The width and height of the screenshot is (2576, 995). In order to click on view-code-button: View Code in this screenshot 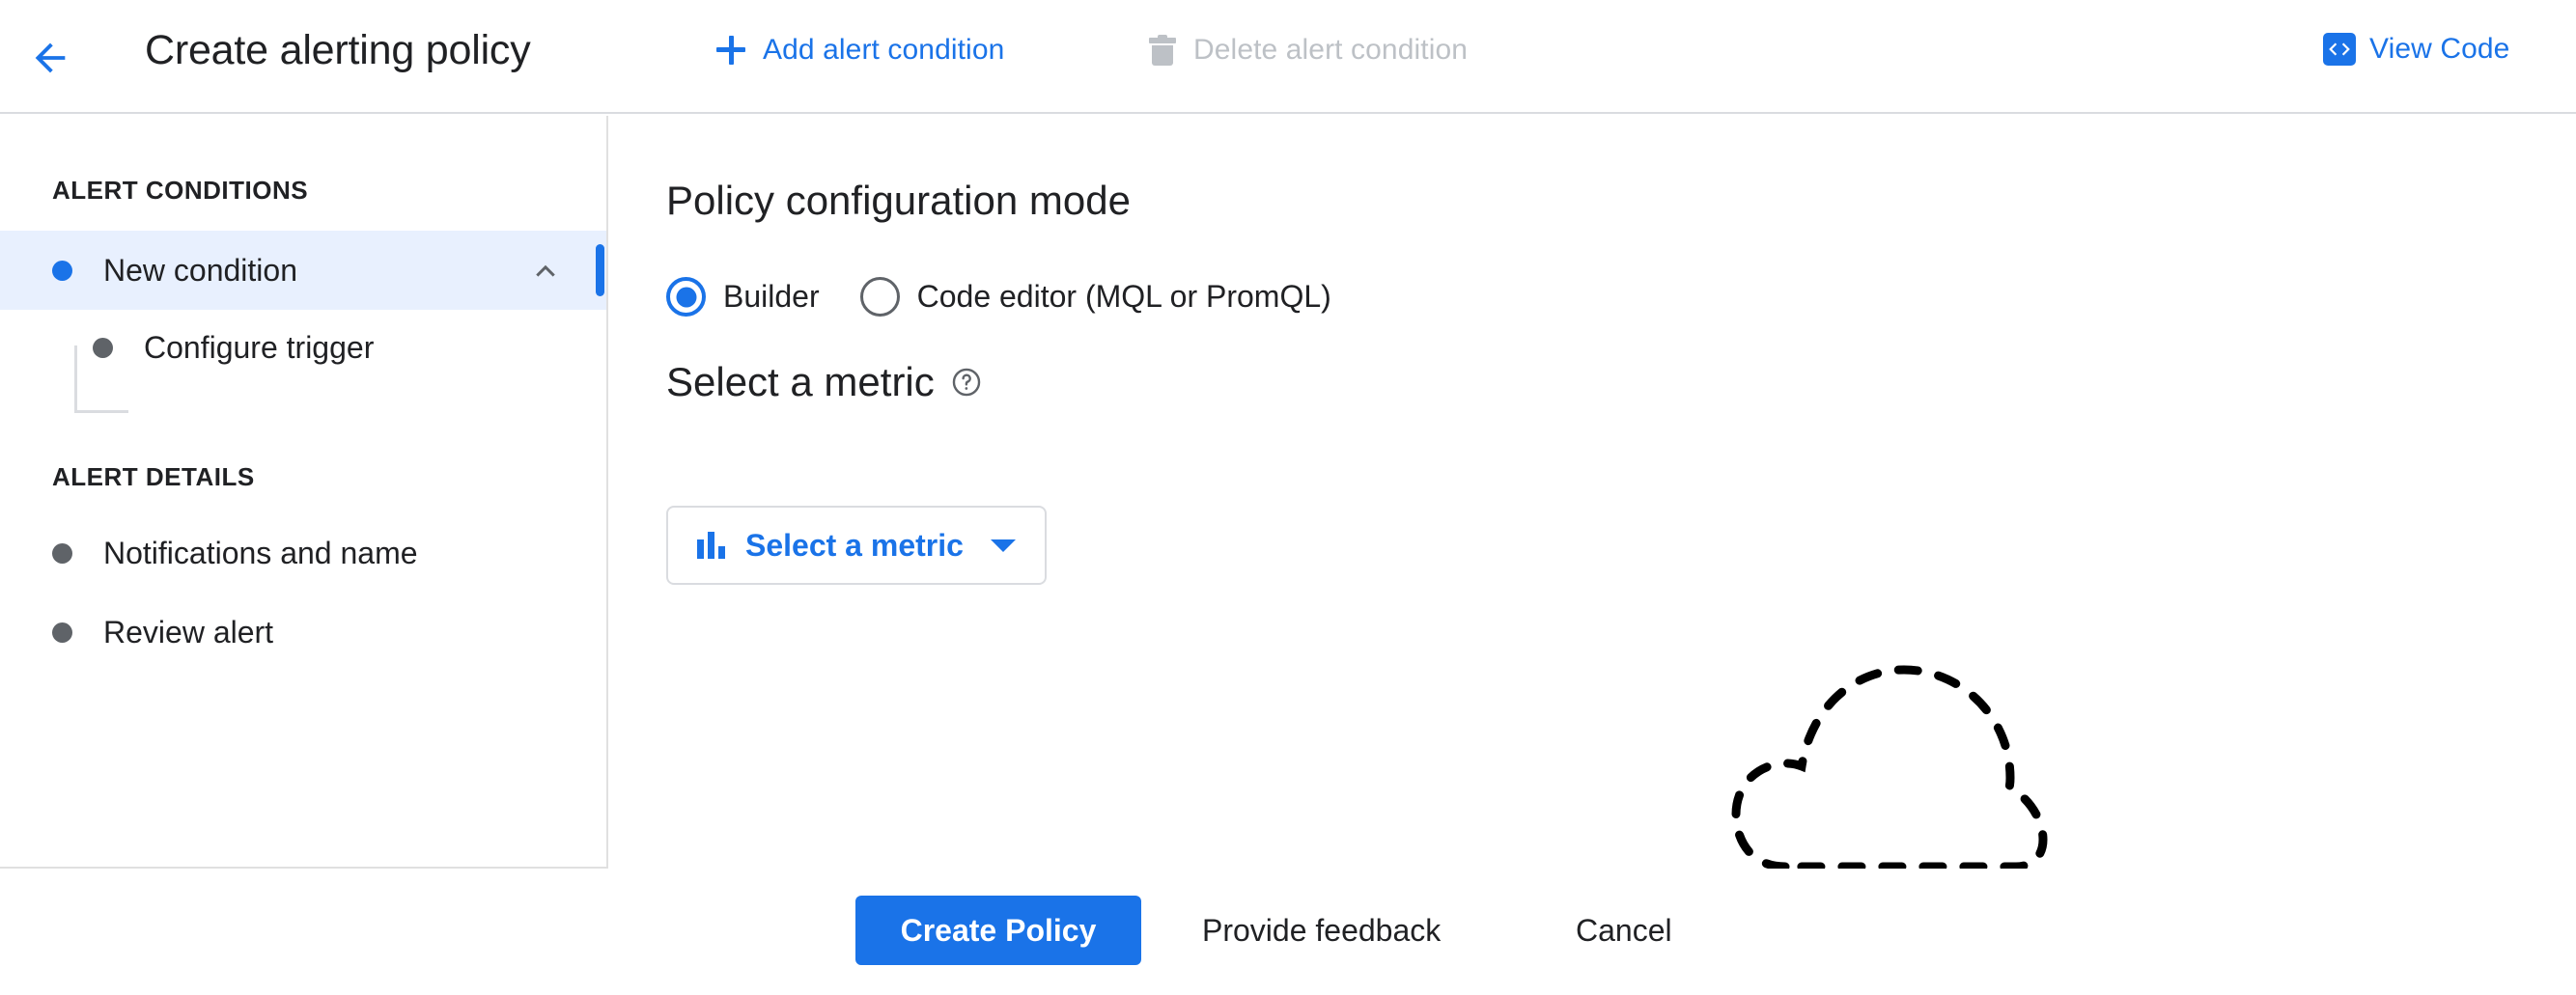, I will do `click(2416, 50)`.